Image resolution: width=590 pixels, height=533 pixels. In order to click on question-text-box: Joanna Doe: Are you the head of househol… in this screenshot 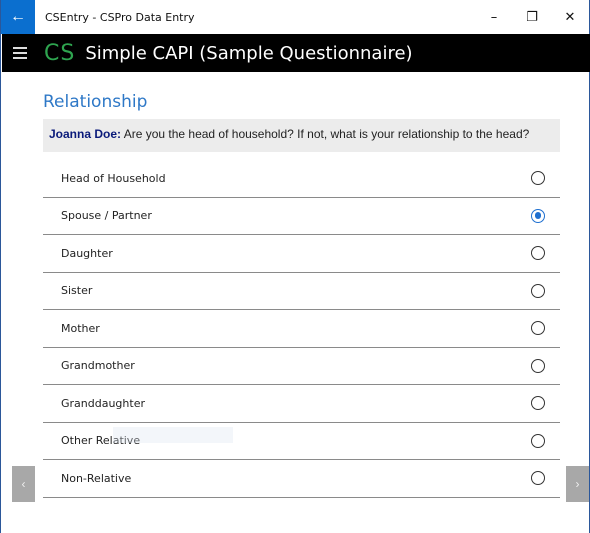, I will do `click(301, 135)`.